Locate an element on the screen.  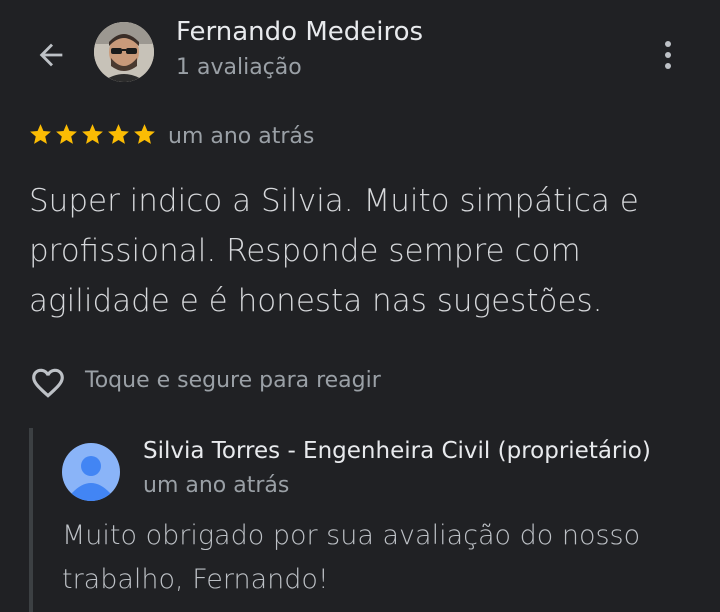
more-vert-icon is located at coordinates (668, 55).